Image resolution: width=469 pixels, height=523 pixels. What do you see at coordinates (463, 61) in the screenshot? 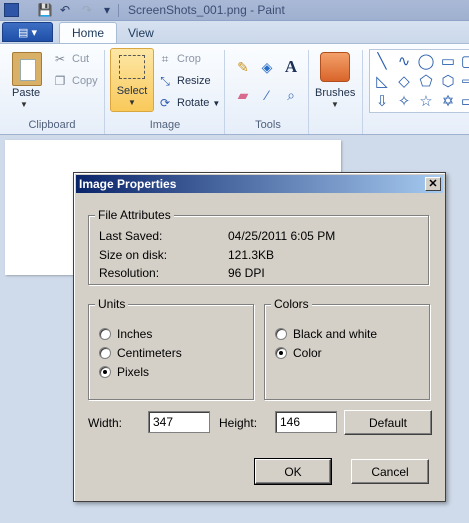
I see `rounded-rectangle-shape-icon: ▢` at bounding box center [463, 61].